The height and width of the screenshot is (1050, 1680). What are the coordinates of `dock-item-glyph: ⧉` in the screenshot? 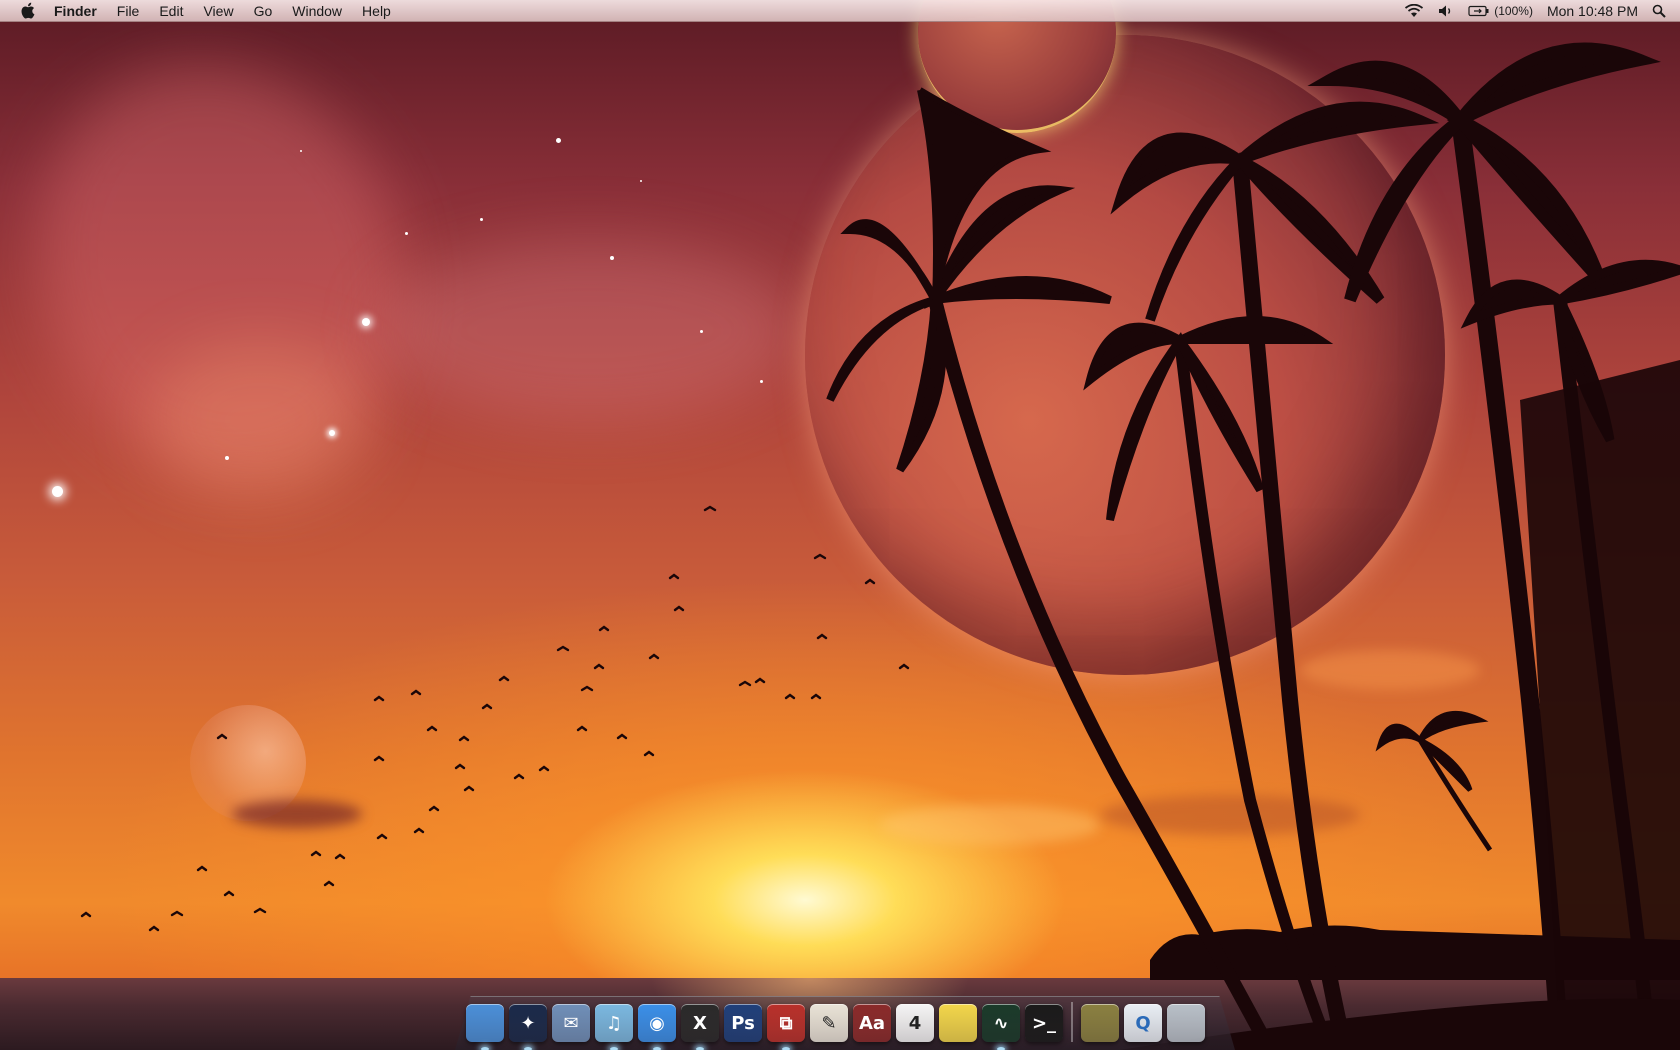 It's located at (786, 1023).